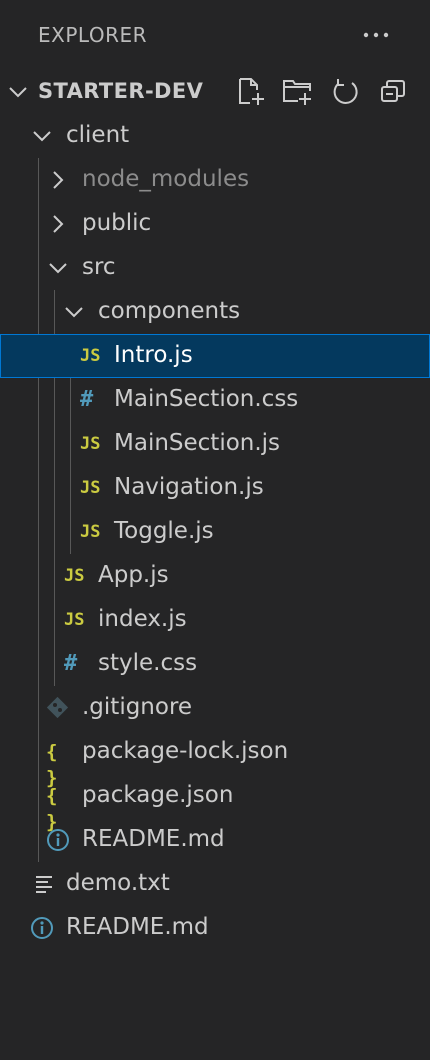  I want to click on tree-item-label: index.js, so click(142, 619).